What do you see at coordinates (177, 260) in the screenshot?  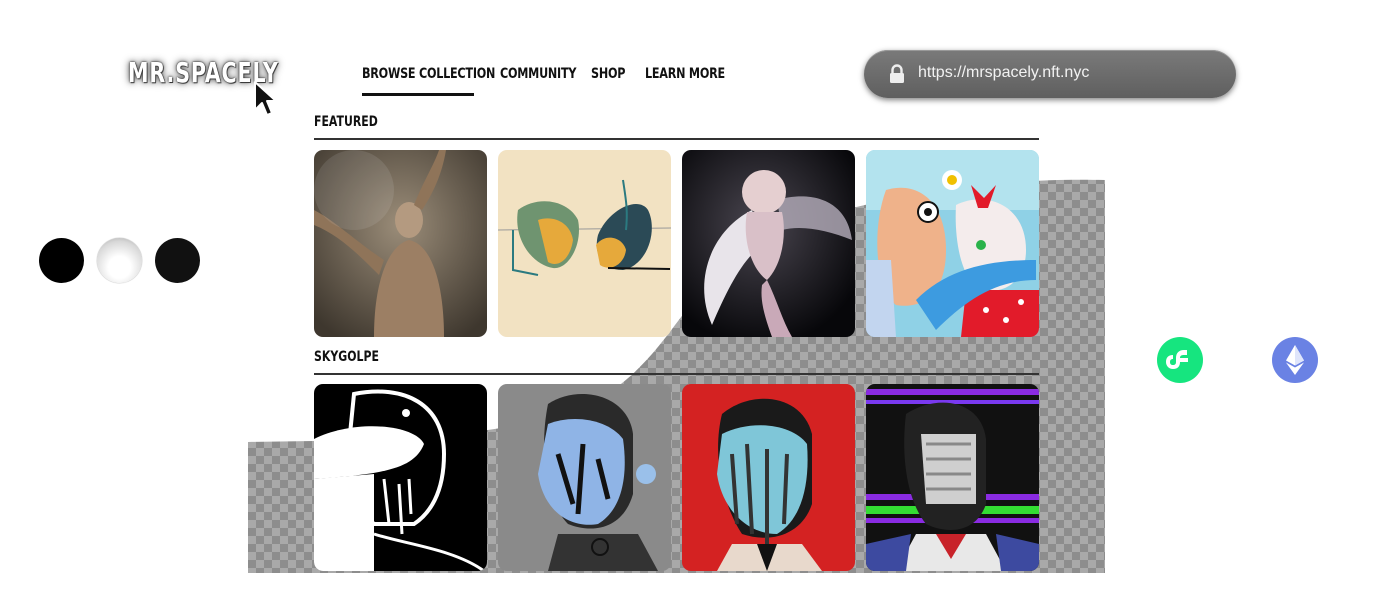 I see `dark-color-dot` at bounding box center [177, 260].